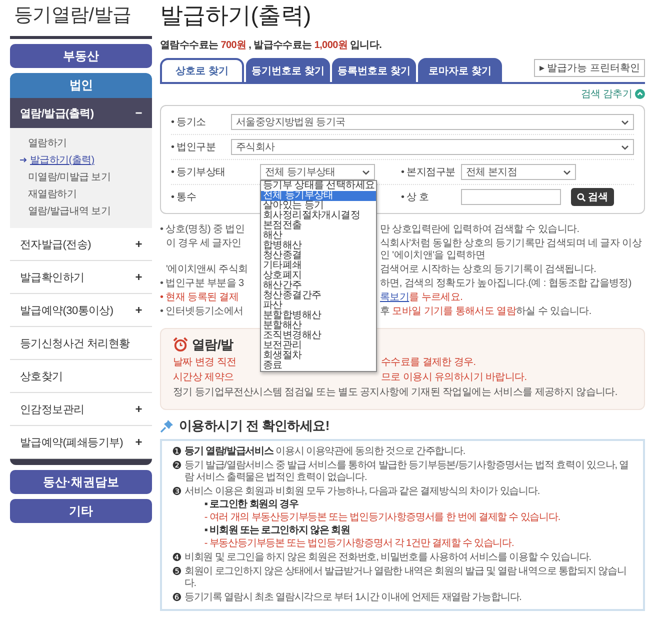  Describe the element at coordinates (200, 298) in the screenshot. I see `notice-text: • 현재 등록된 결제` at that location.